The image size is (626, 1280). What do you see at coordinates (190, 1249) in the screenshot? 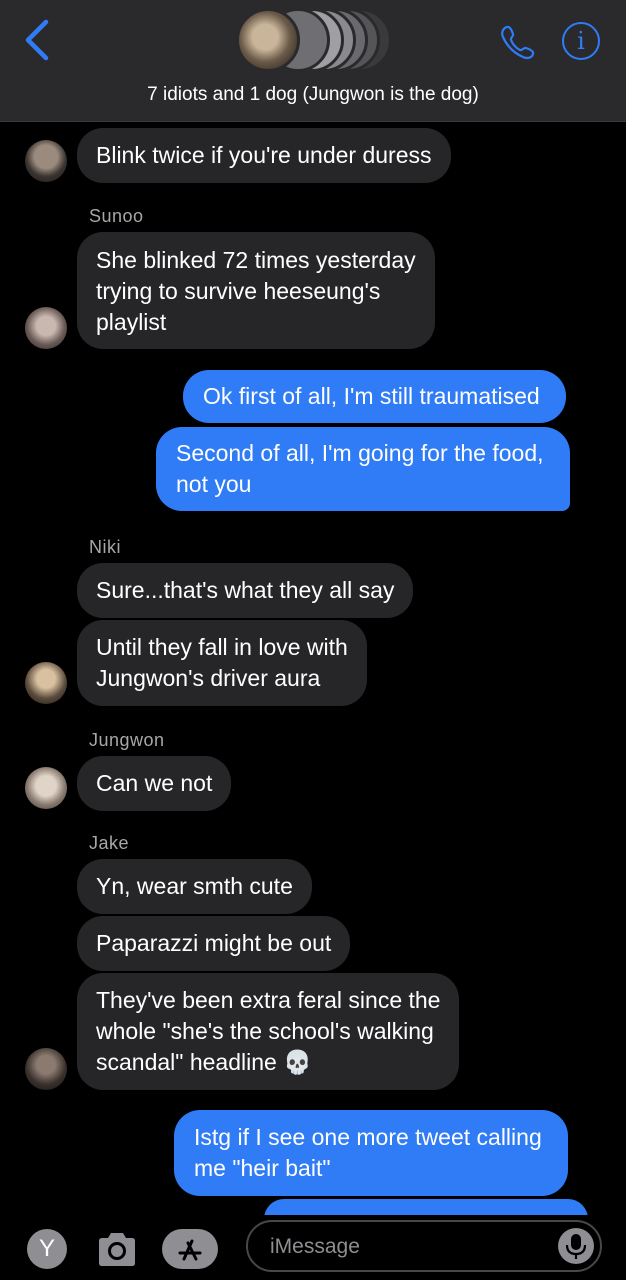
I see `app-store-icon` at bounding box center [190, 1249].